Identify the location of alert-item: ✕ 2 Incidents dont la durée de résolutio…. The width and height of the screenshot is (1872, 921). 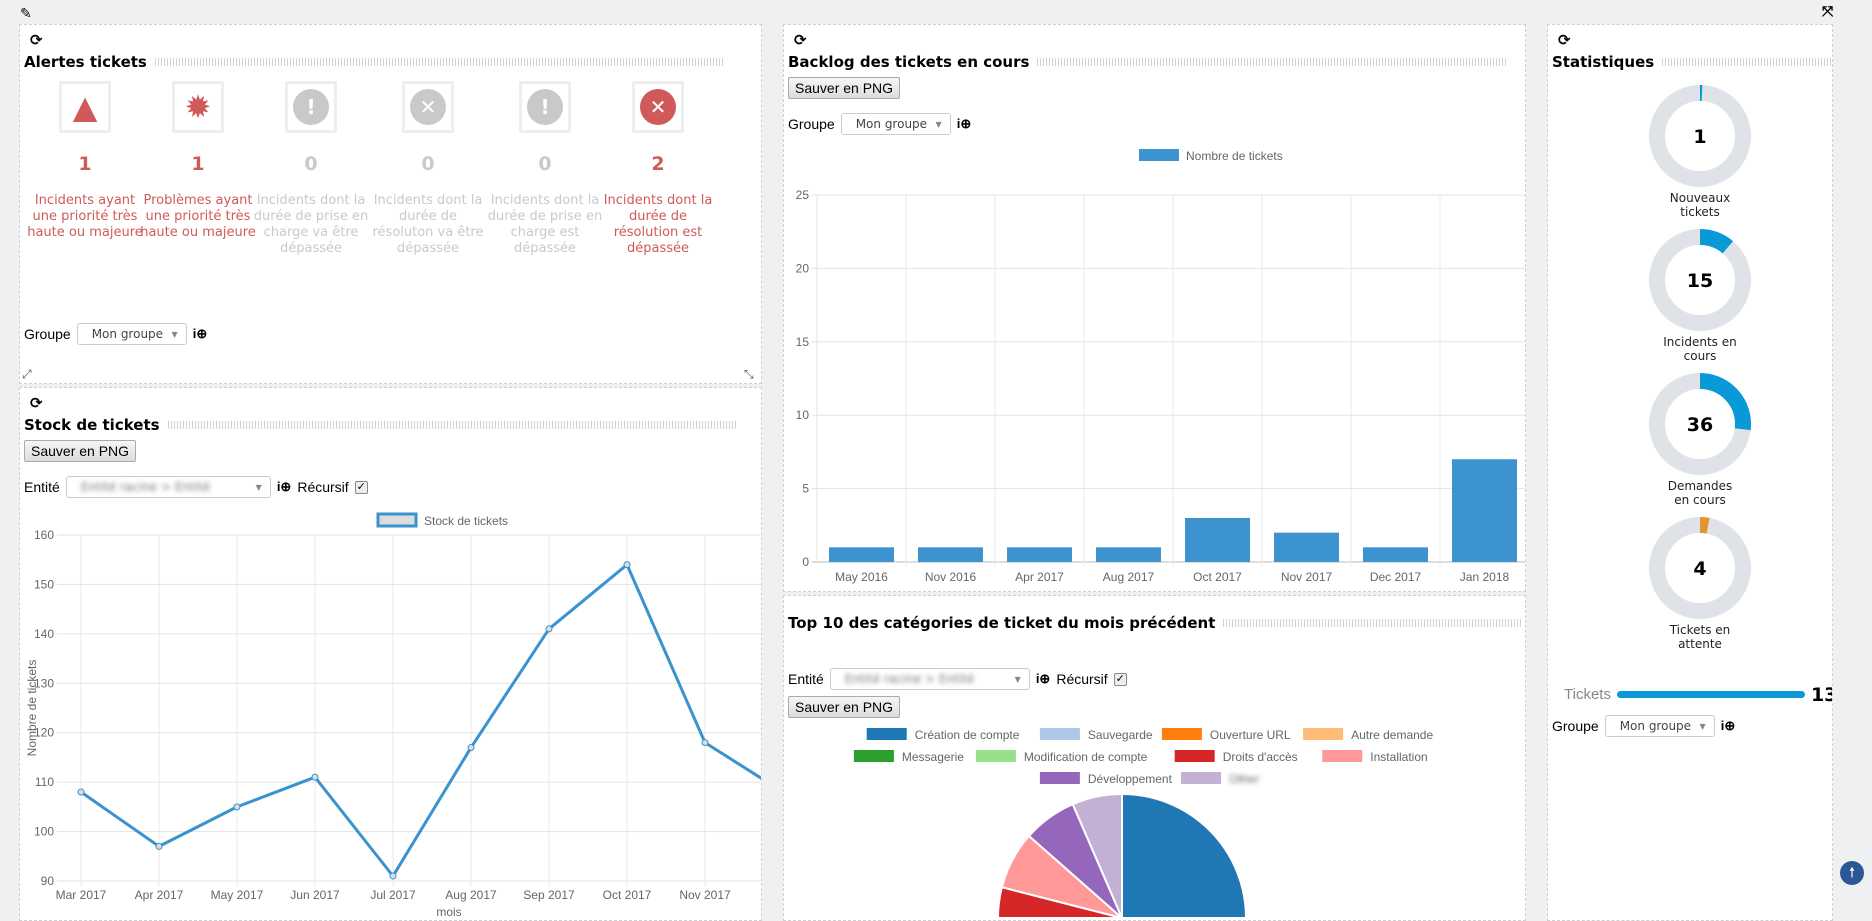
(658, 169).